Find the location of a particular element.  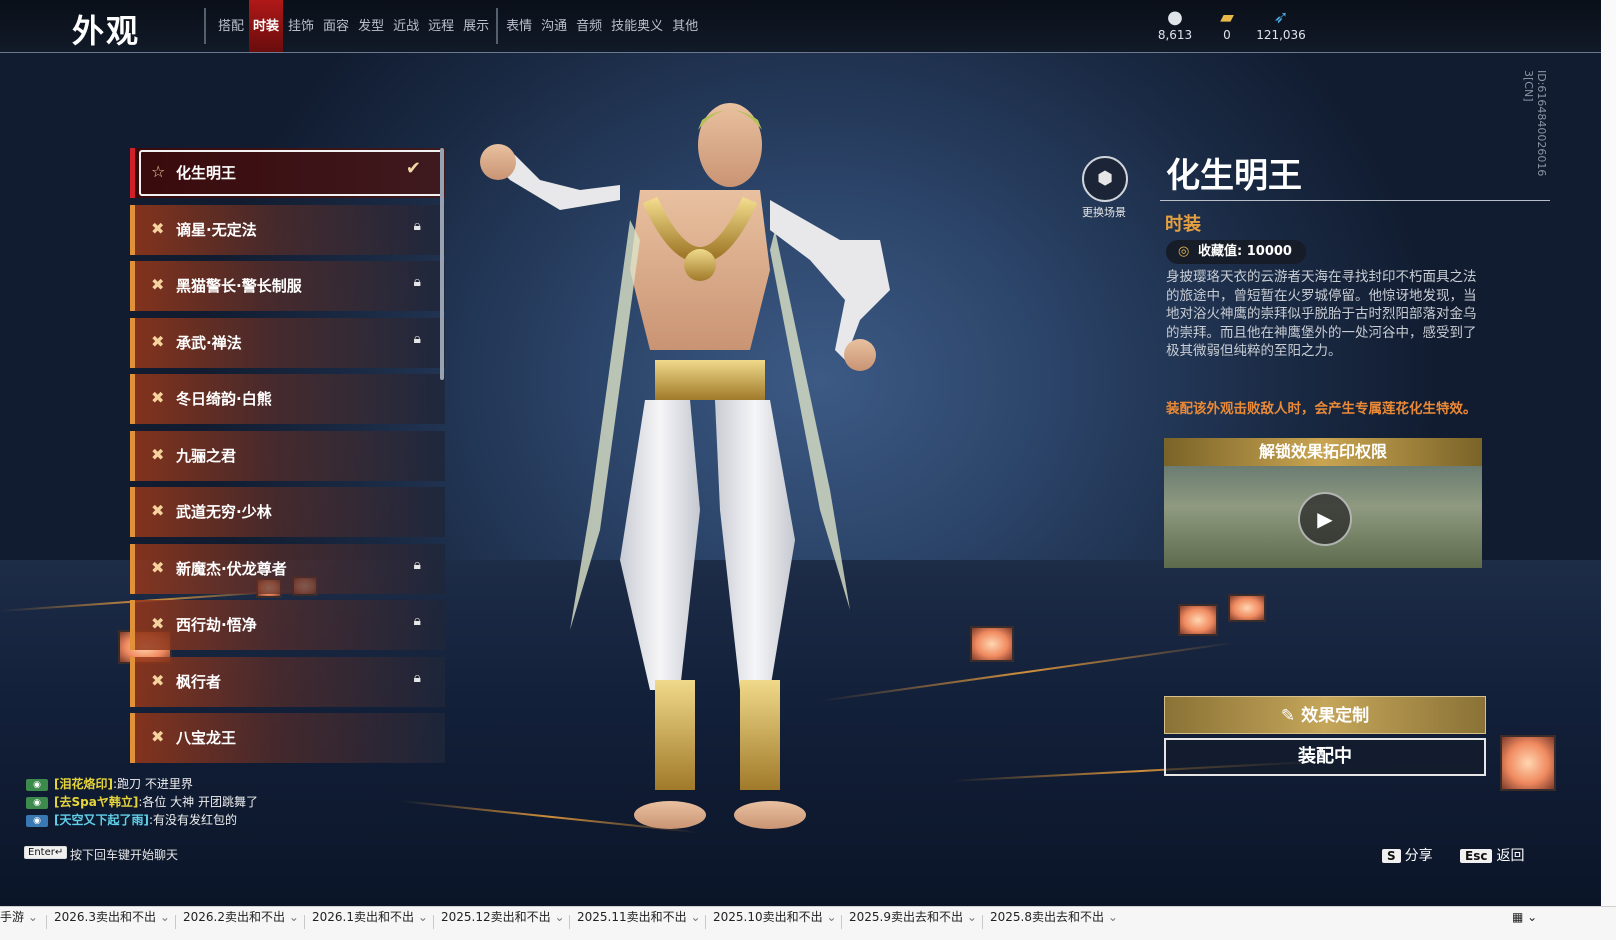

customize-label: 效果定制 is located at coordinates (1335, 716).